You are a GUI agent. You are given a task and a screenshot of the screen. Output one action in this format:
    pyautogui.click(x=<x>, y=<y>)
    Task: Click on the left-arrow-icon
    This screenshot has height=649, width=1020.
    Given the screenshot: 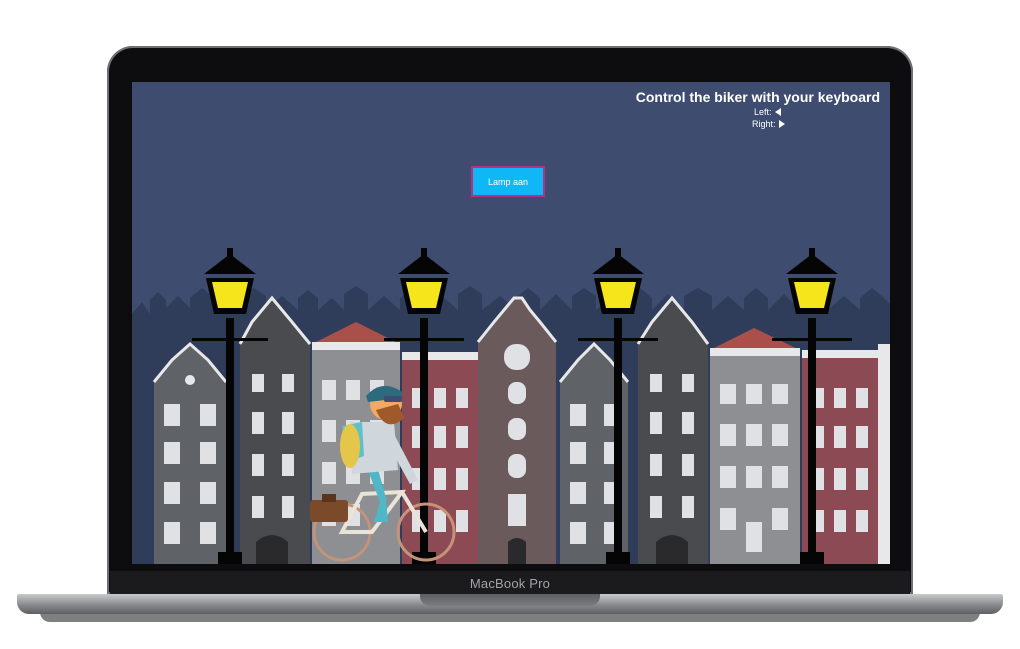 What is the action you would take?
    pyautogui.click(x=777, y=112)
    